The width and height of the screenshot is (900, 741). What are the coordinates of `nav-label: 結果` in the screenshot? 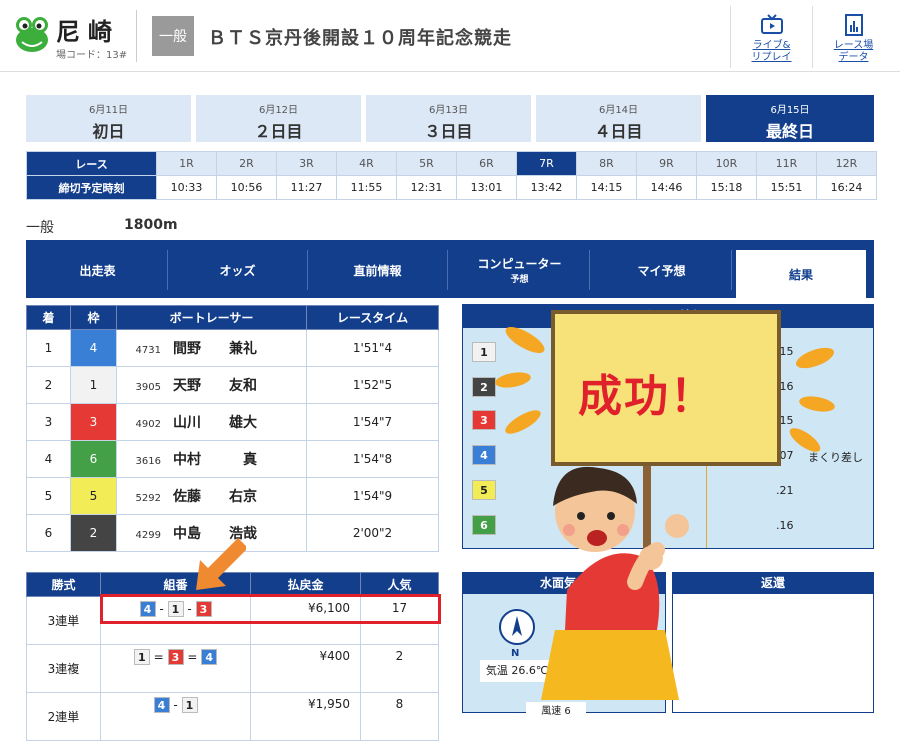 It's located at (800, 274).